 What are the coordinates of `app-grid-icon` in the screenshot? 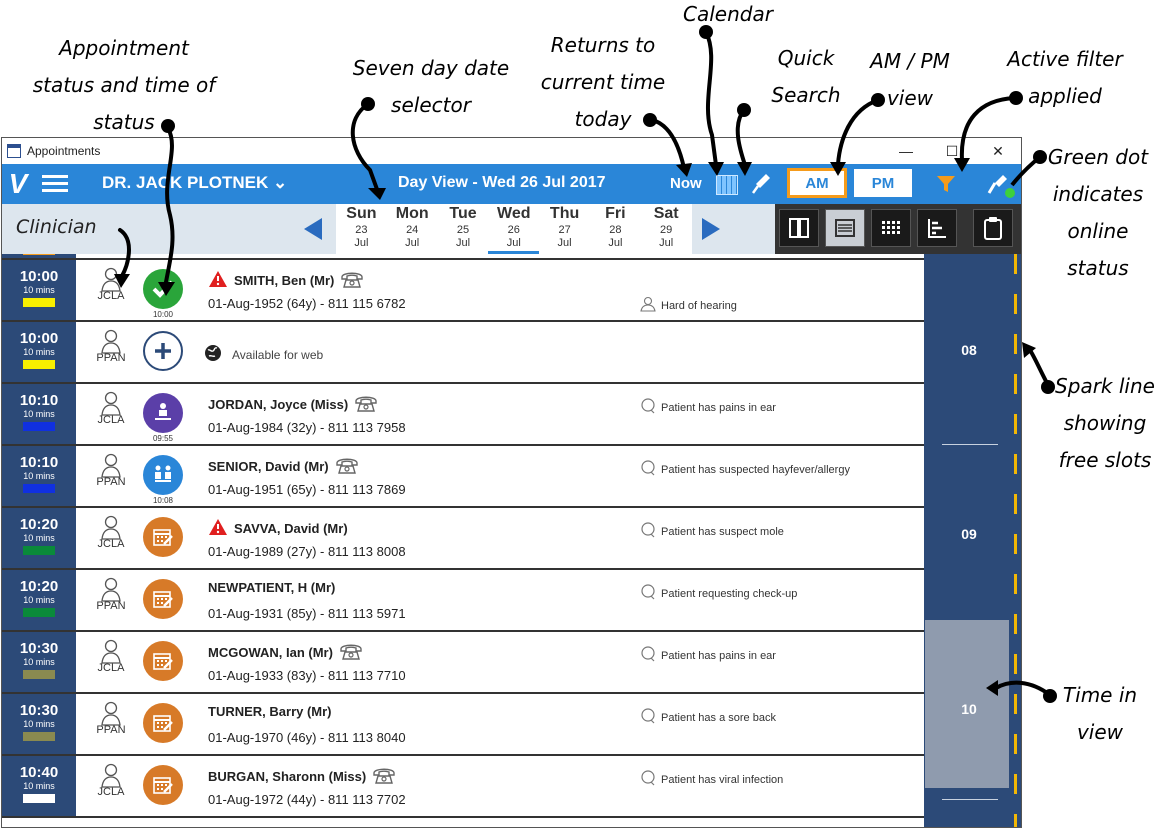 It's located at (14, 151).